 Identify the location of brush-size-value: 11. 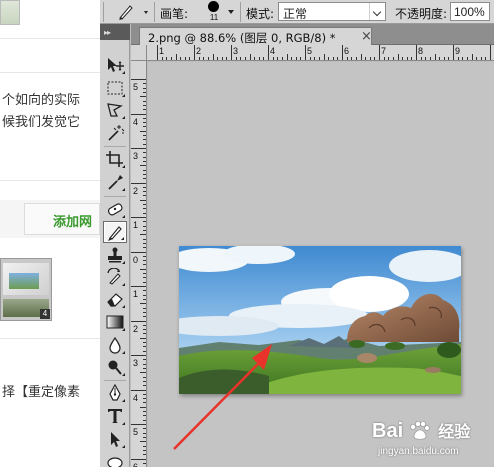
(214, 17).